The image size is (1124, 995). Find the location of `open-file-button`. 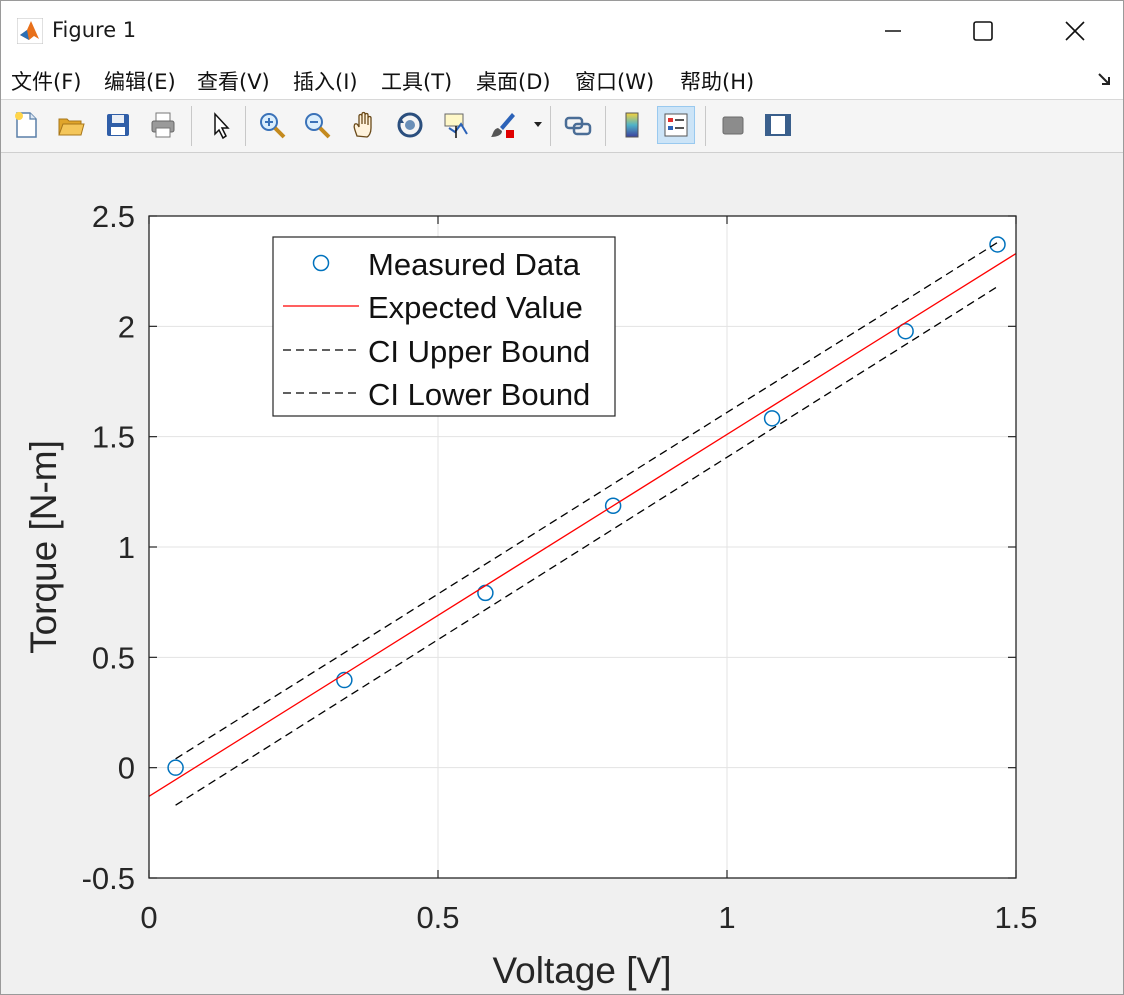

open-file-button is located at coordinates (71, 125).